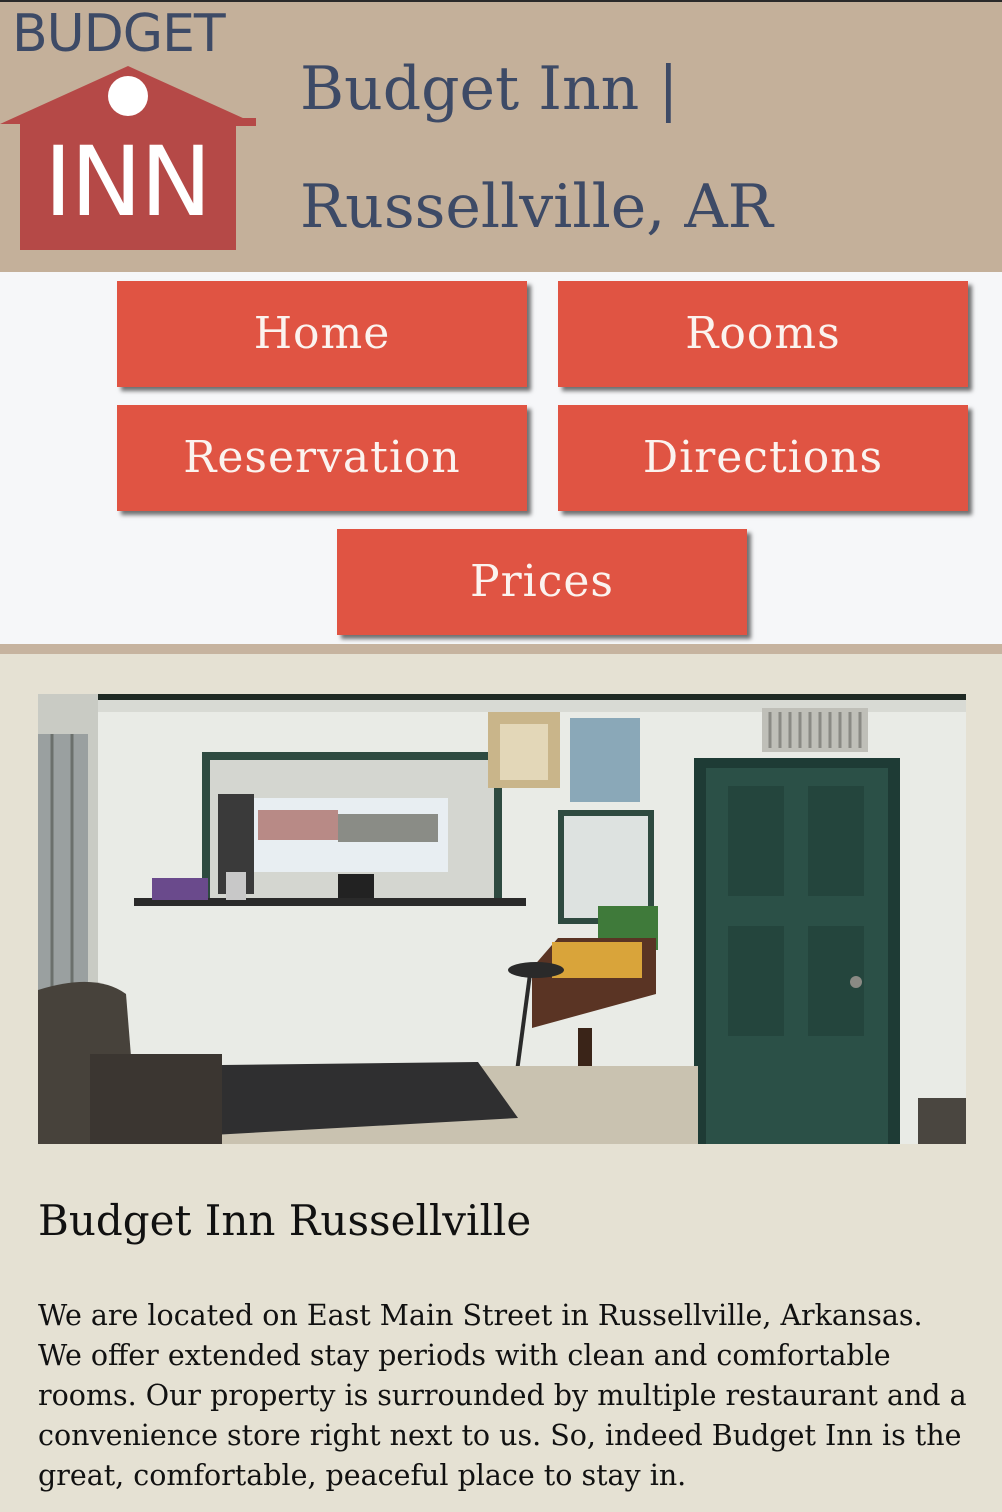 This screenshot has height=1512, width=1002. What do you see at coordinates (542, 582) in the screenshot?
I see `nav-prices-button: Prices` at bounding box center [542, 582].